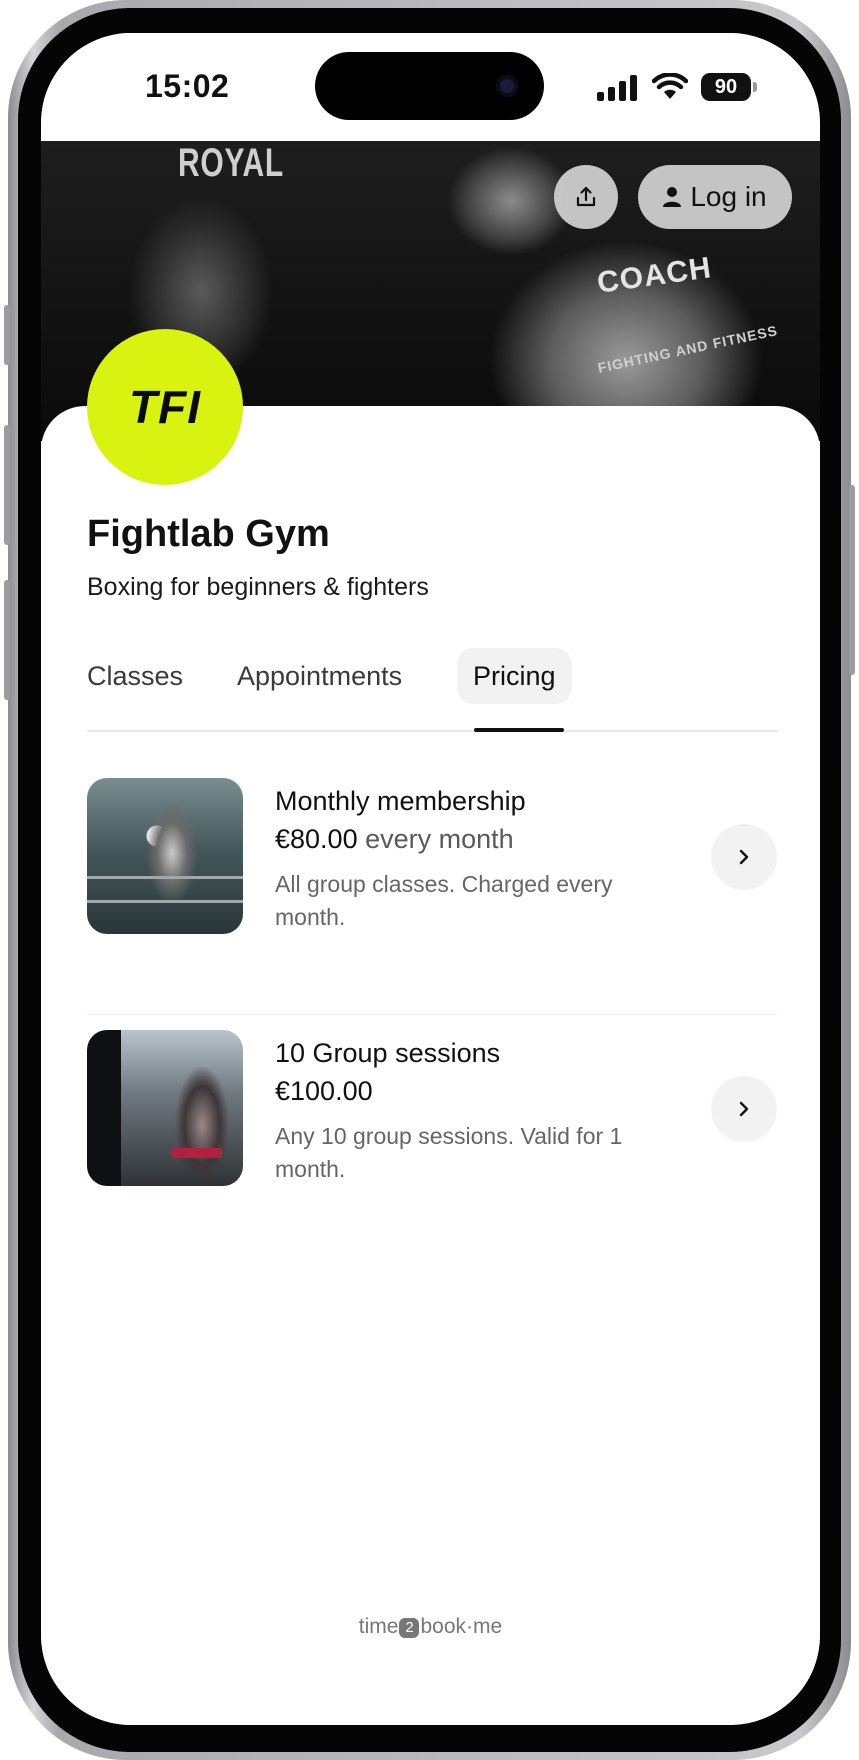  I want to click on price-amount: €100.00, so click(324, 1091).